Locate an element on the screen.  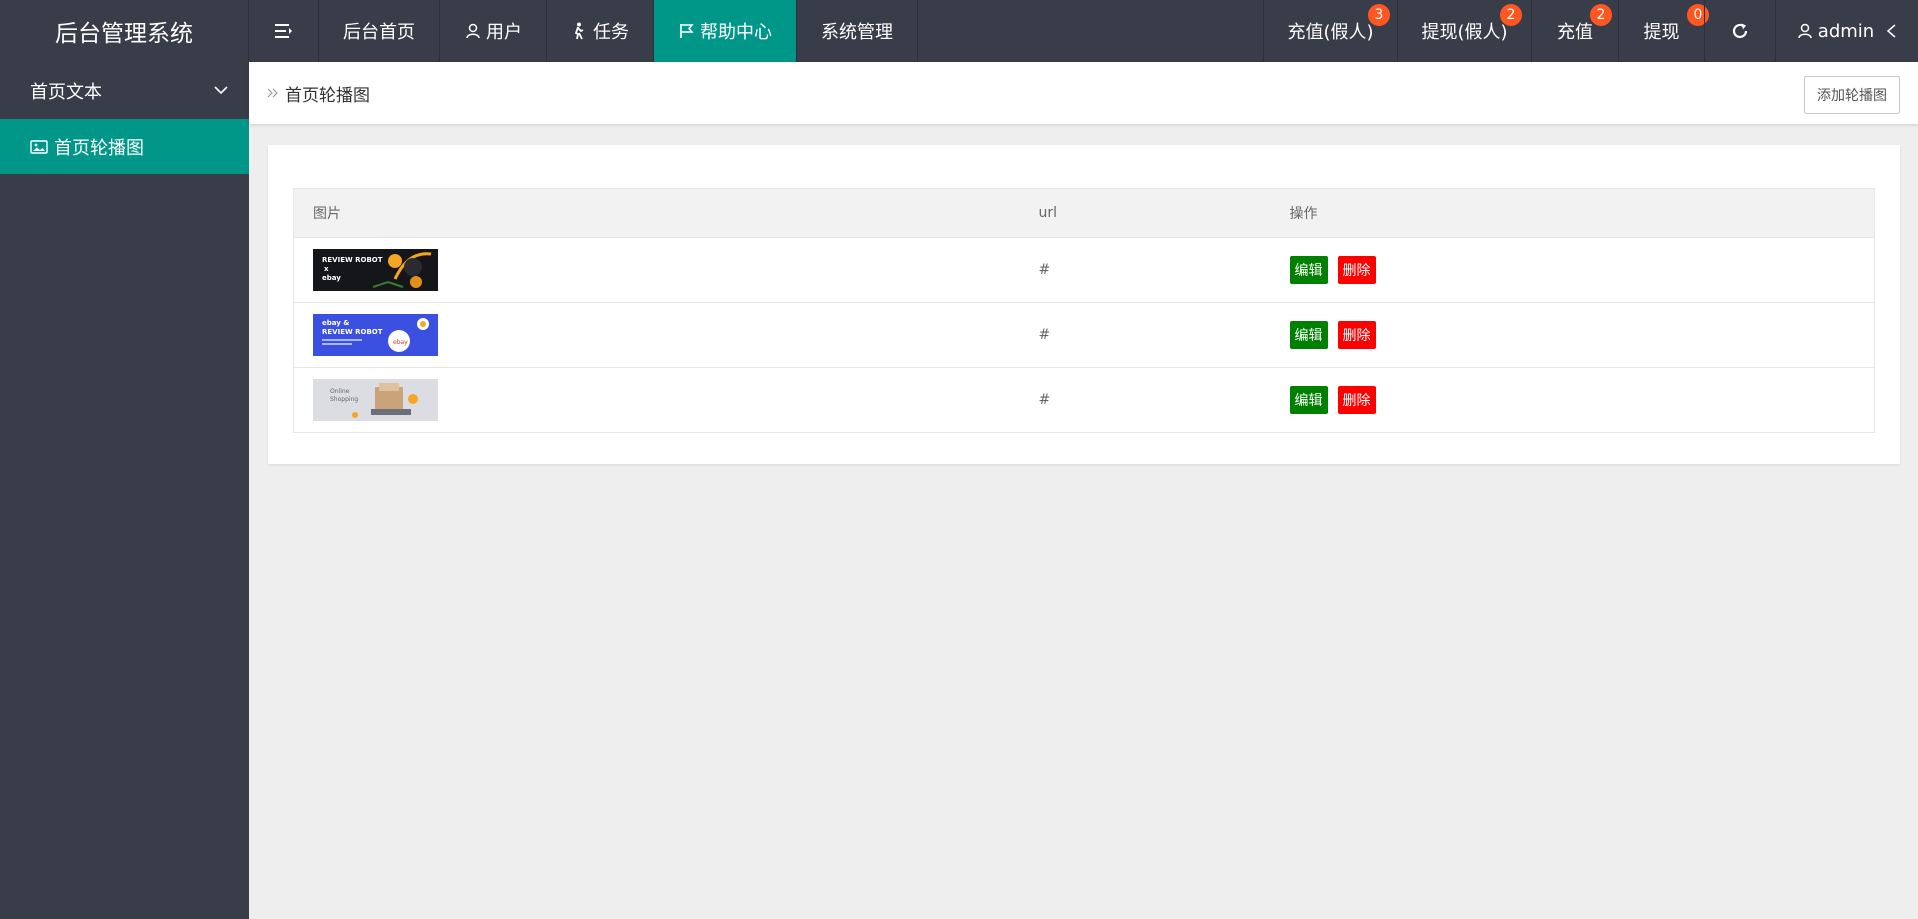
top-nav: 后台首页 用户 任务 帮助中心 系统管理 is located at coordinates (583, 31).